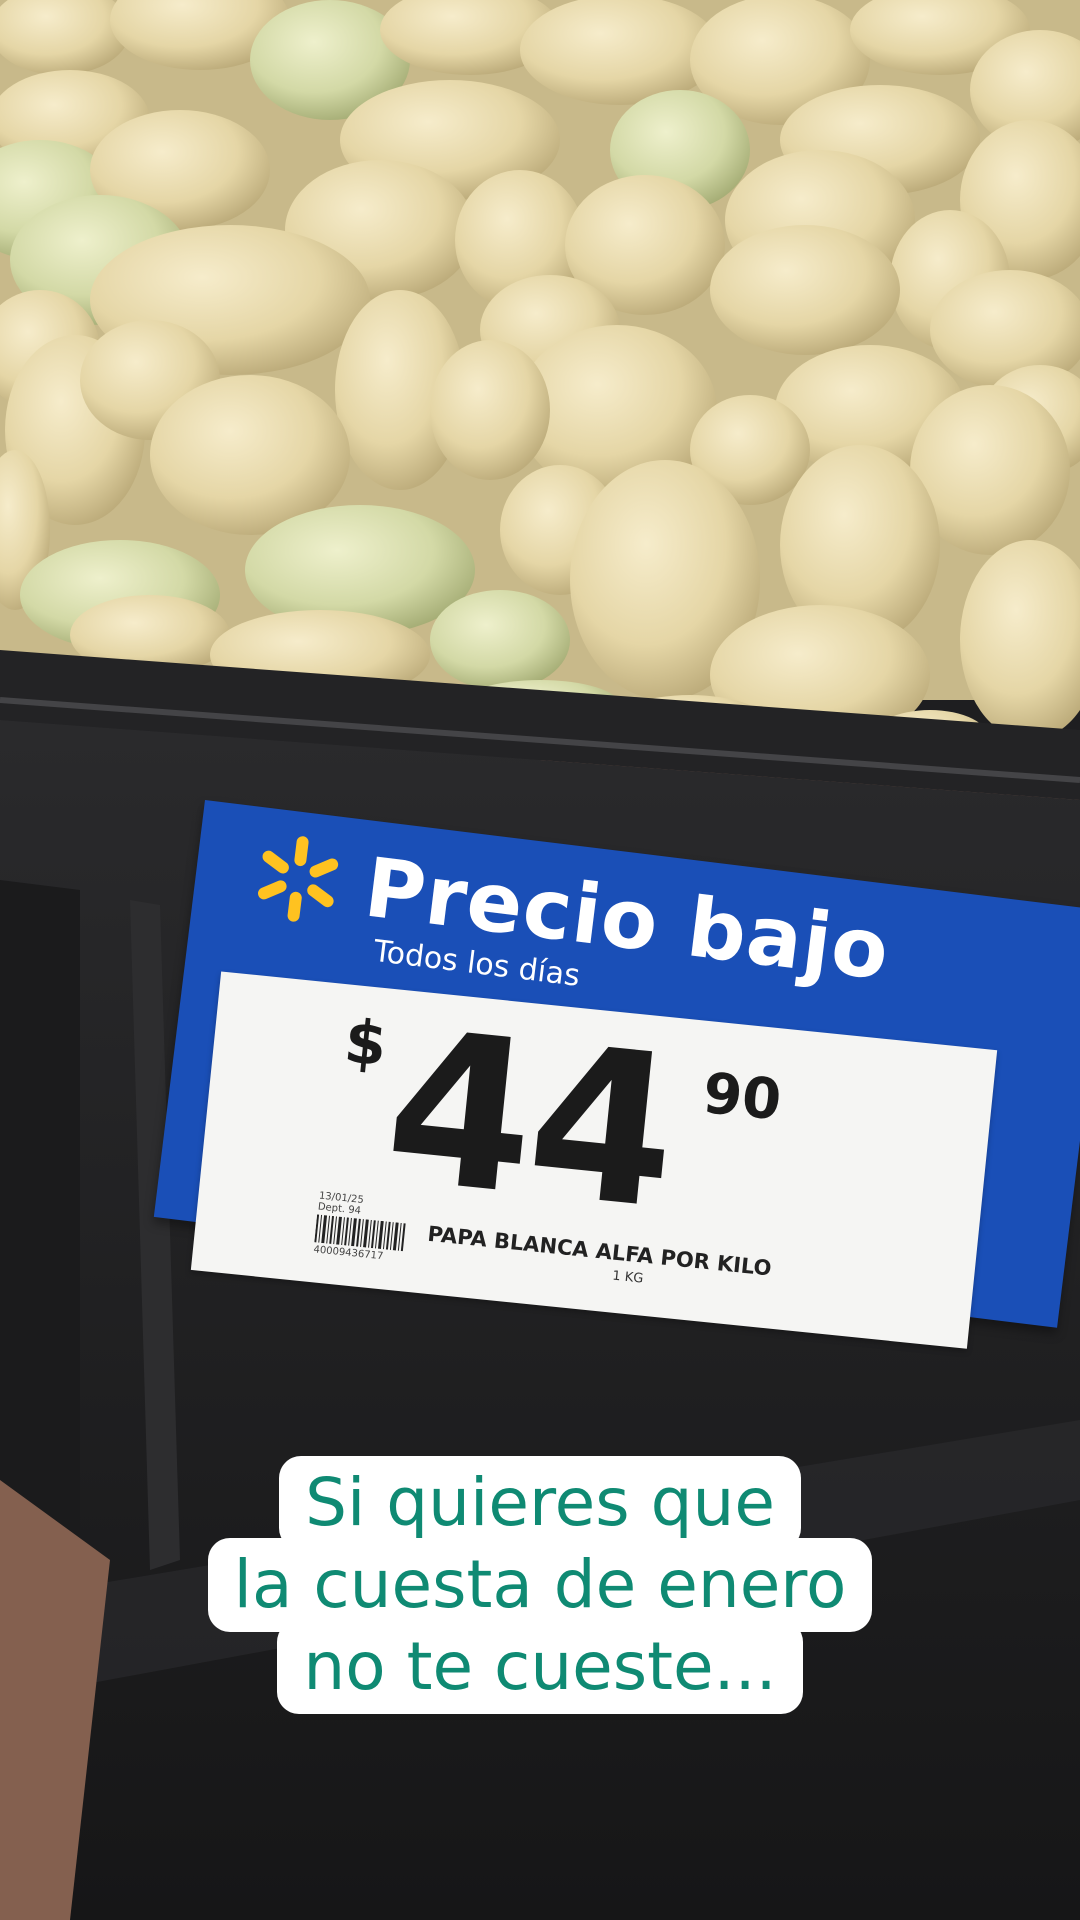  Describe the element at coordinates (365, 1043) in the screenshot. I see `currency-symbol: $` at that location.